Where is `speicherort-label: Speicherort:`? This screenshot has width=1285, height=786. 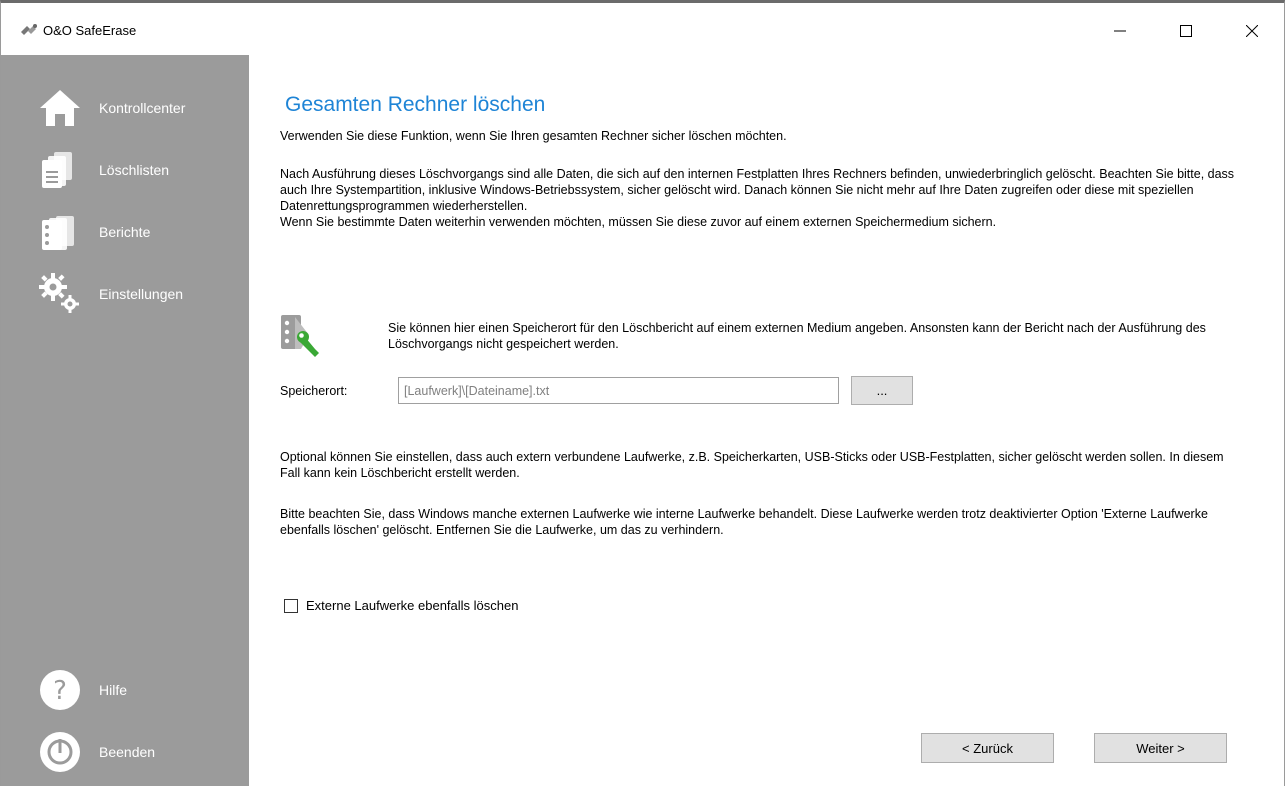
speicherort-label: Speicherort: is located at coordinates (314, 391).